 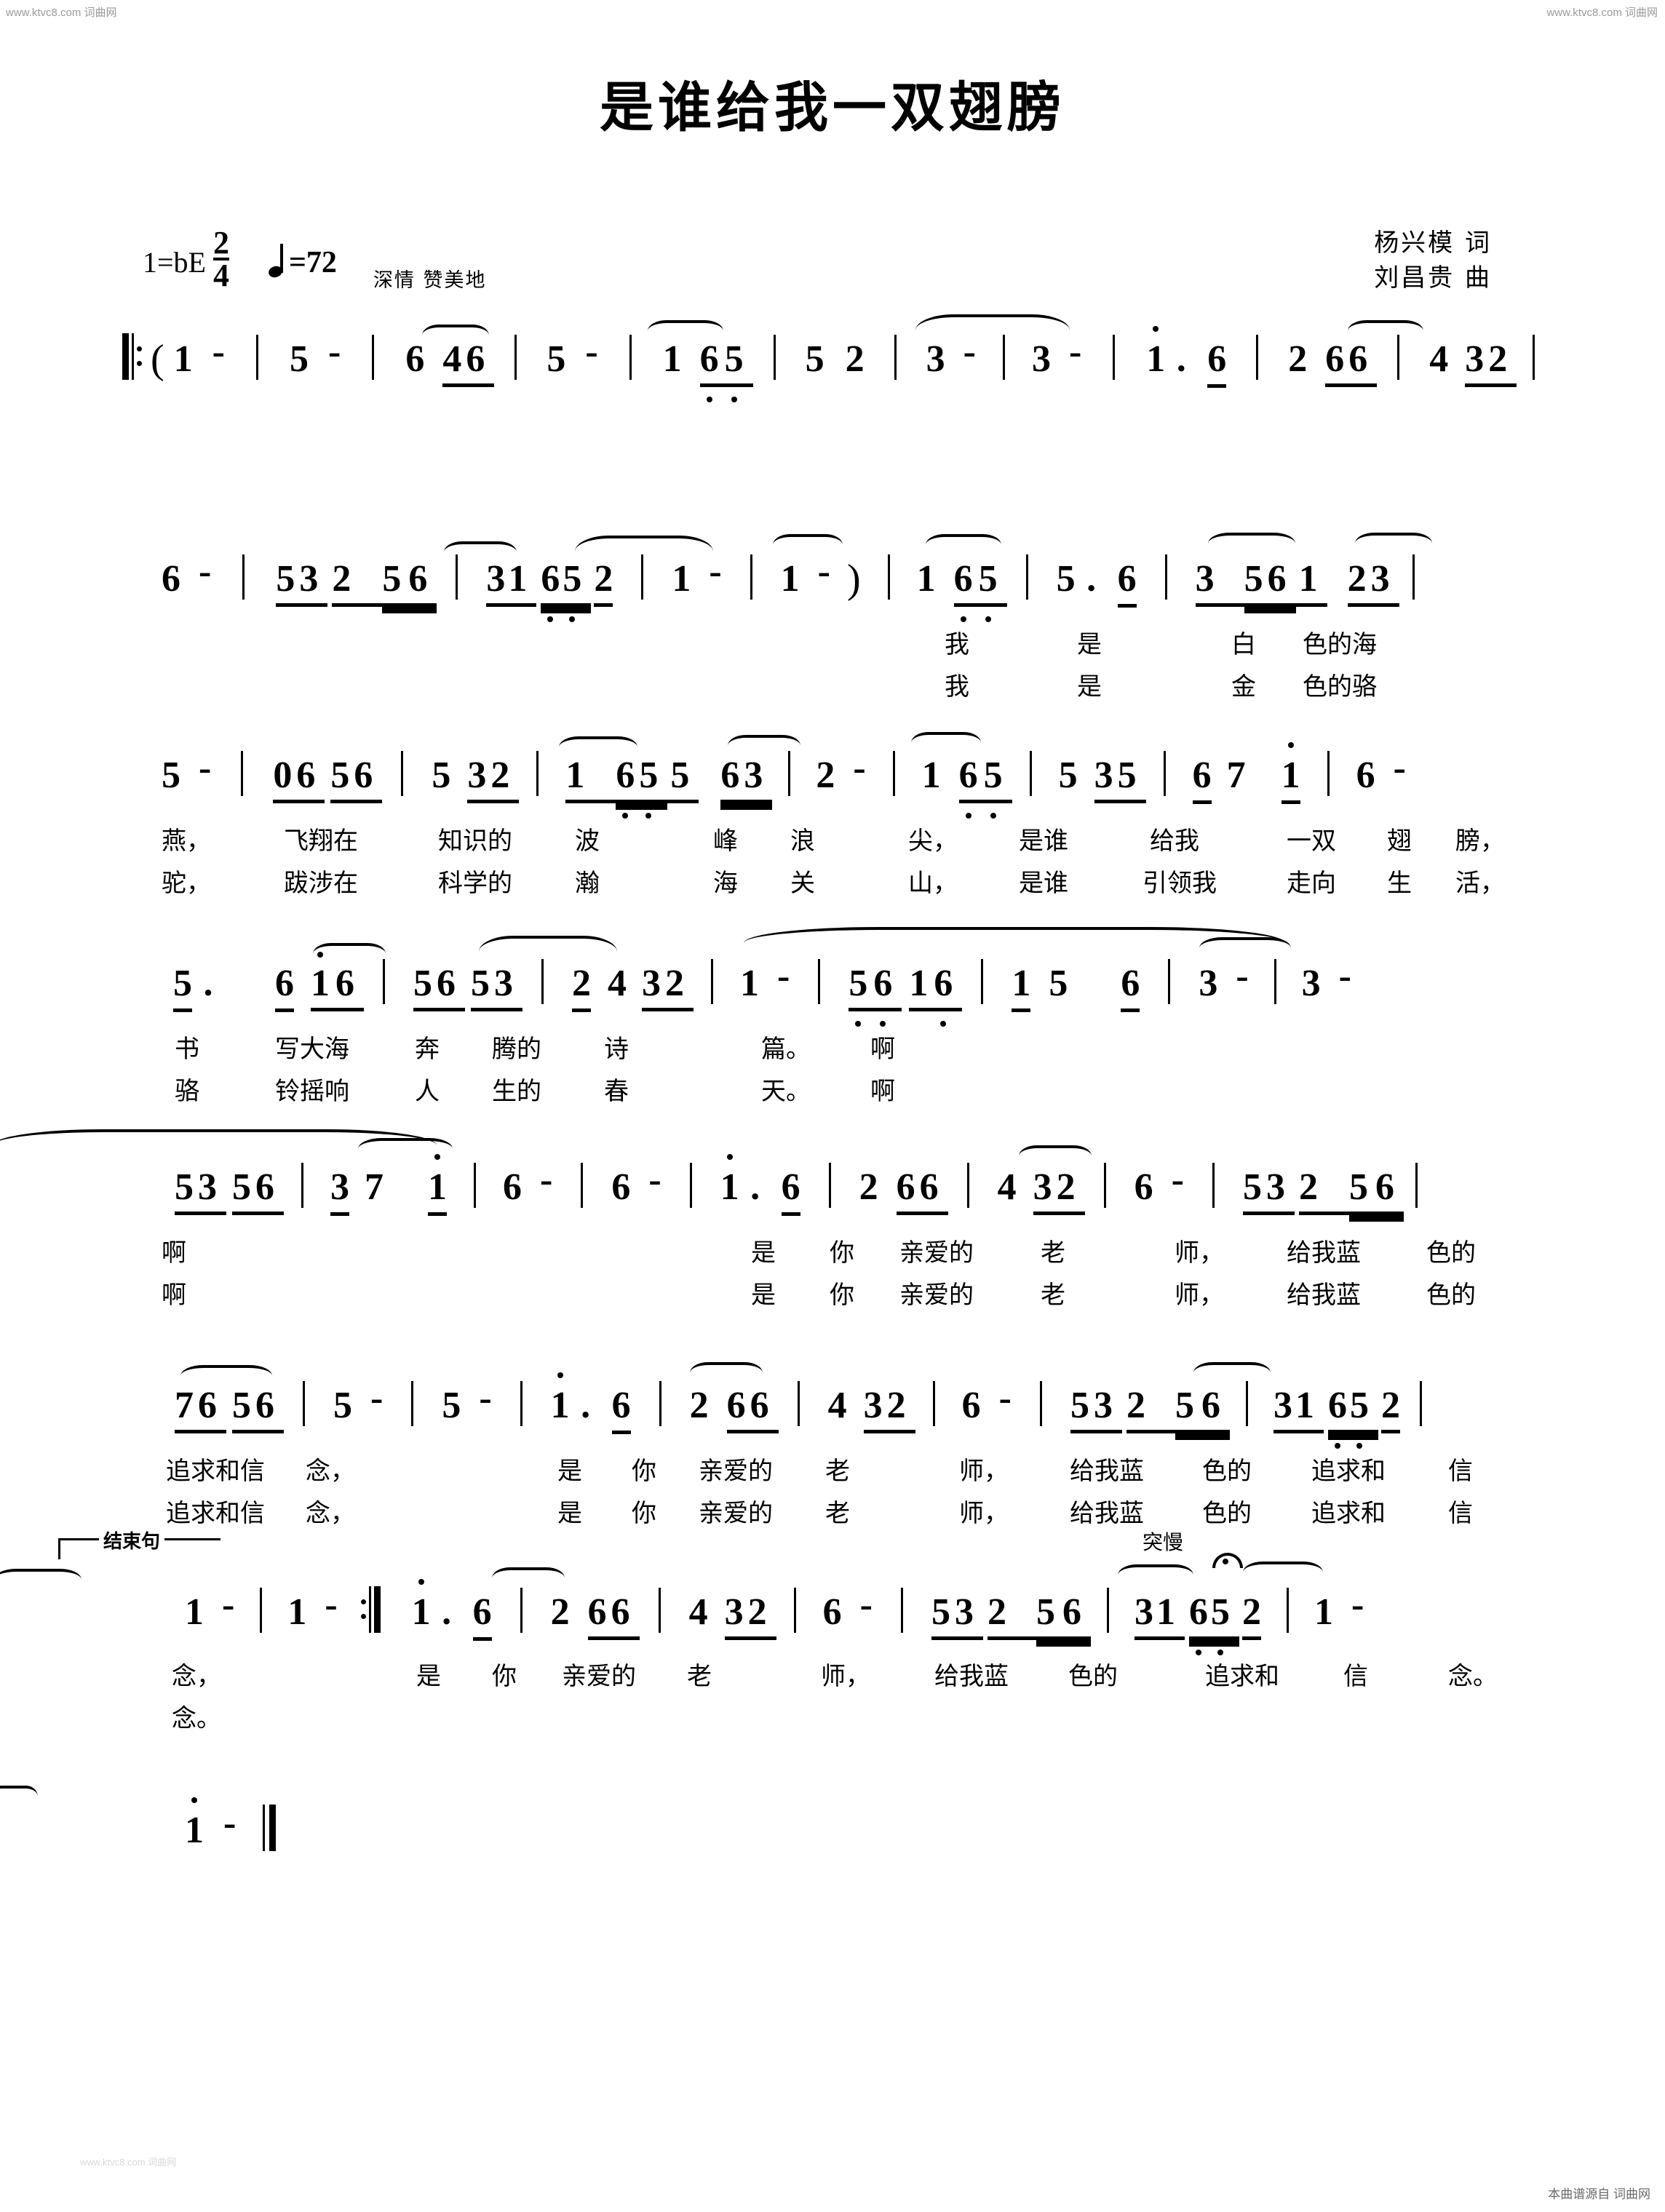 What do you see at coordinates (1227, 1513) in the screenshot?
I see `lyric-syllable: 色的` at bounding box center [1227, 1513].